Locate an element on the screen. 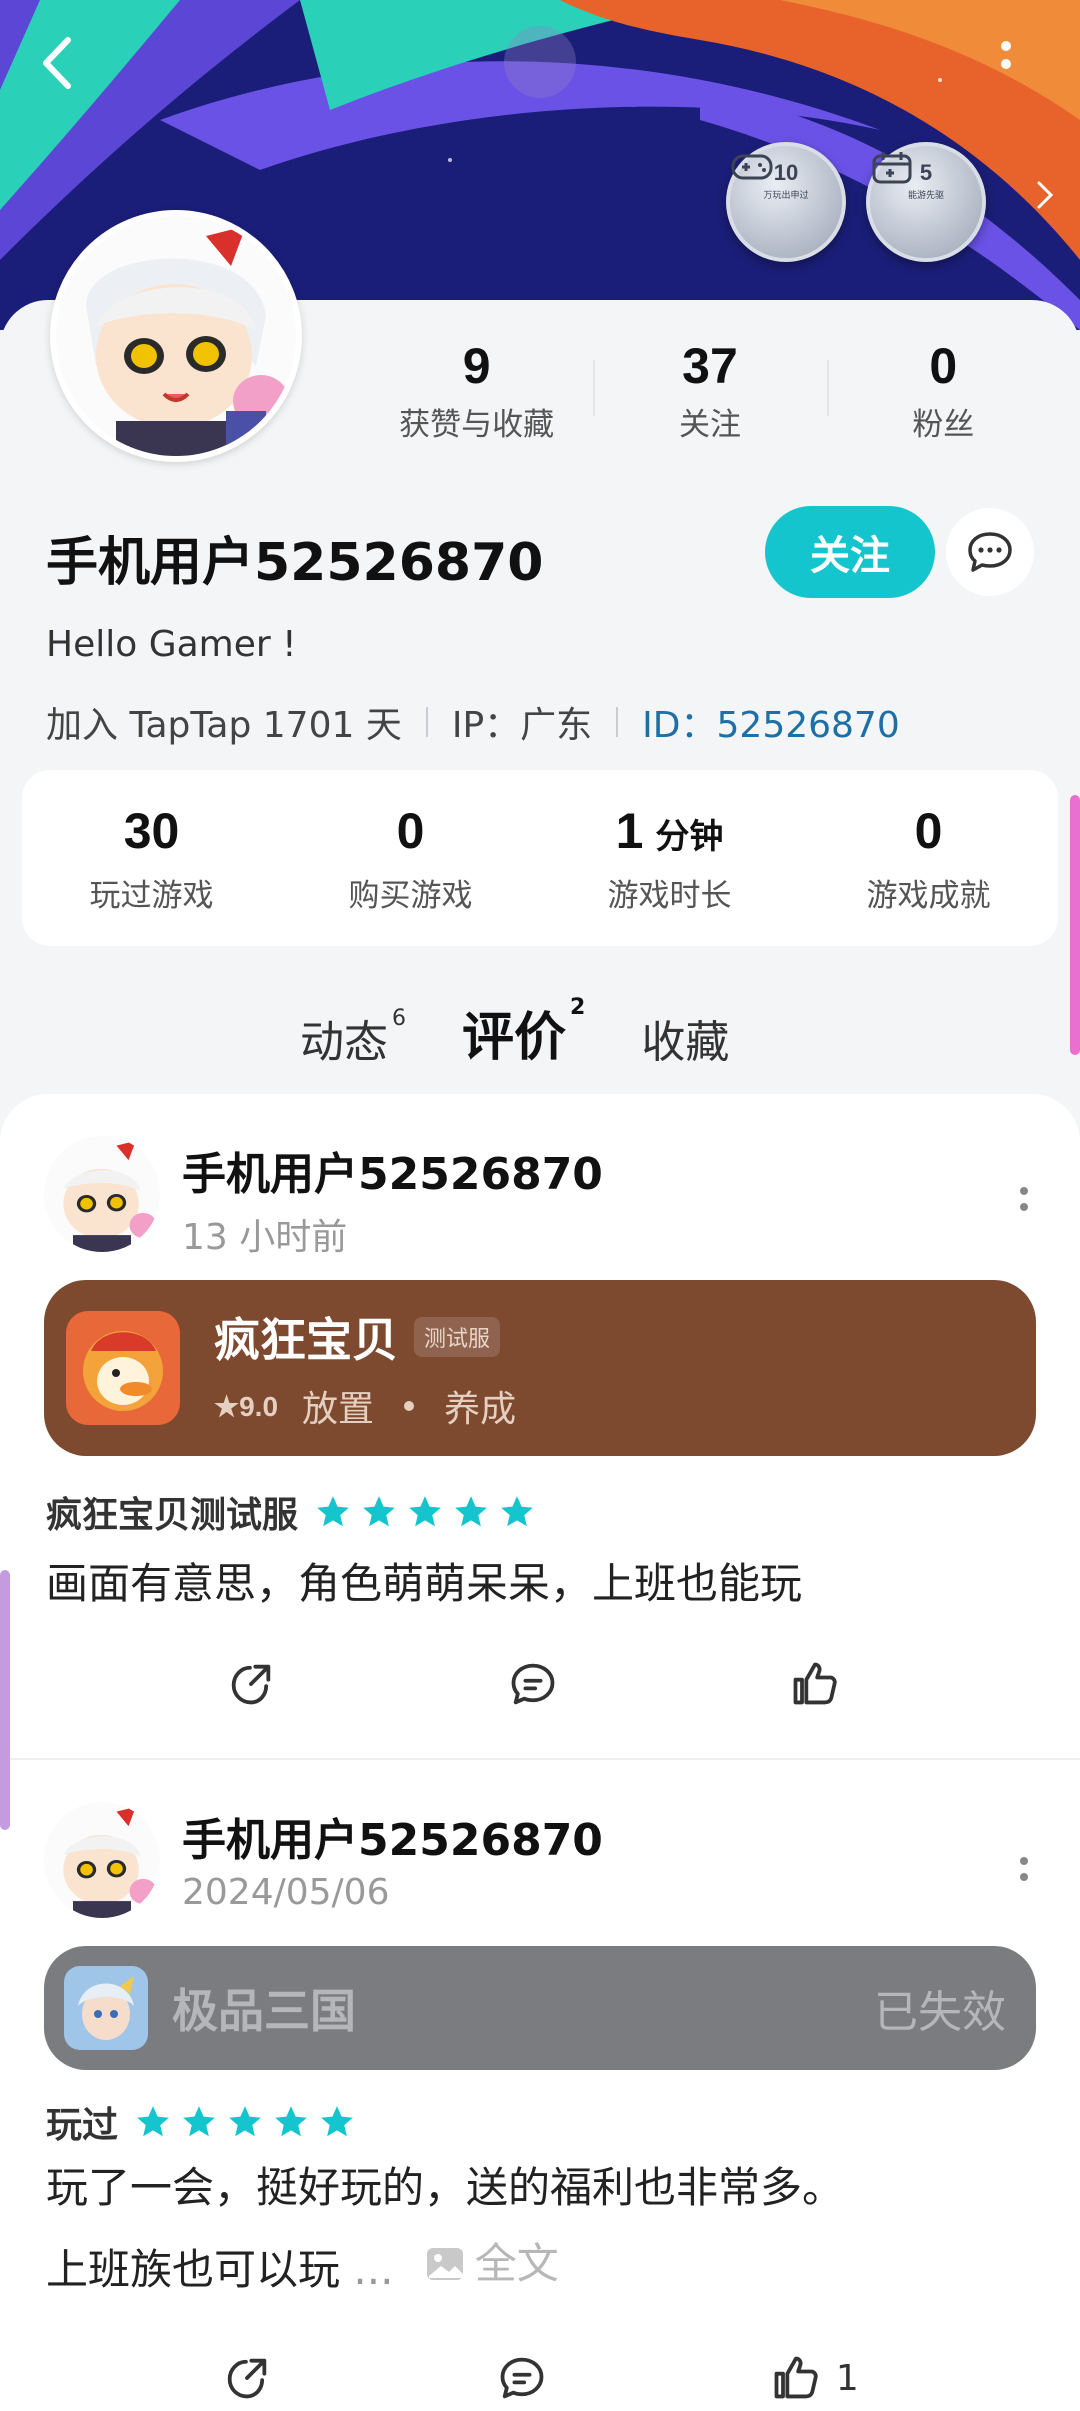 Image resolution: width=1080 pixels, height=2411 pixels. feed-scrollbar is located at coordinates (5, 1700).